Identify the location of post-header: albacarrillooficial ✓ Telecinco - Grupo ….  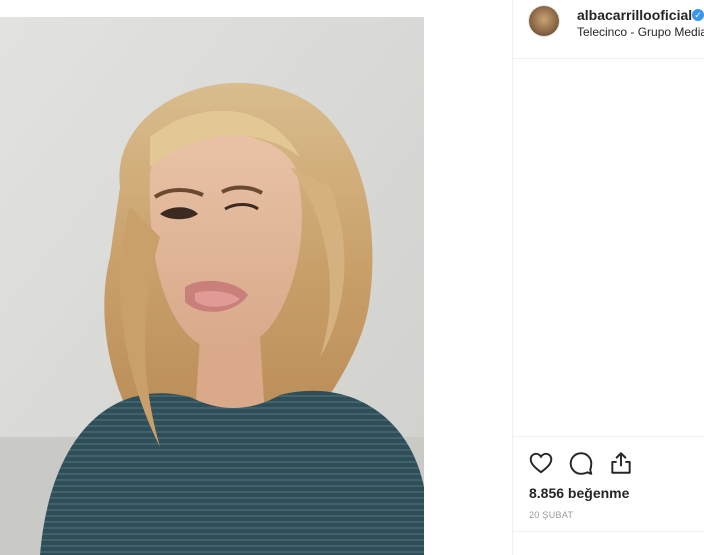
(608, 29).